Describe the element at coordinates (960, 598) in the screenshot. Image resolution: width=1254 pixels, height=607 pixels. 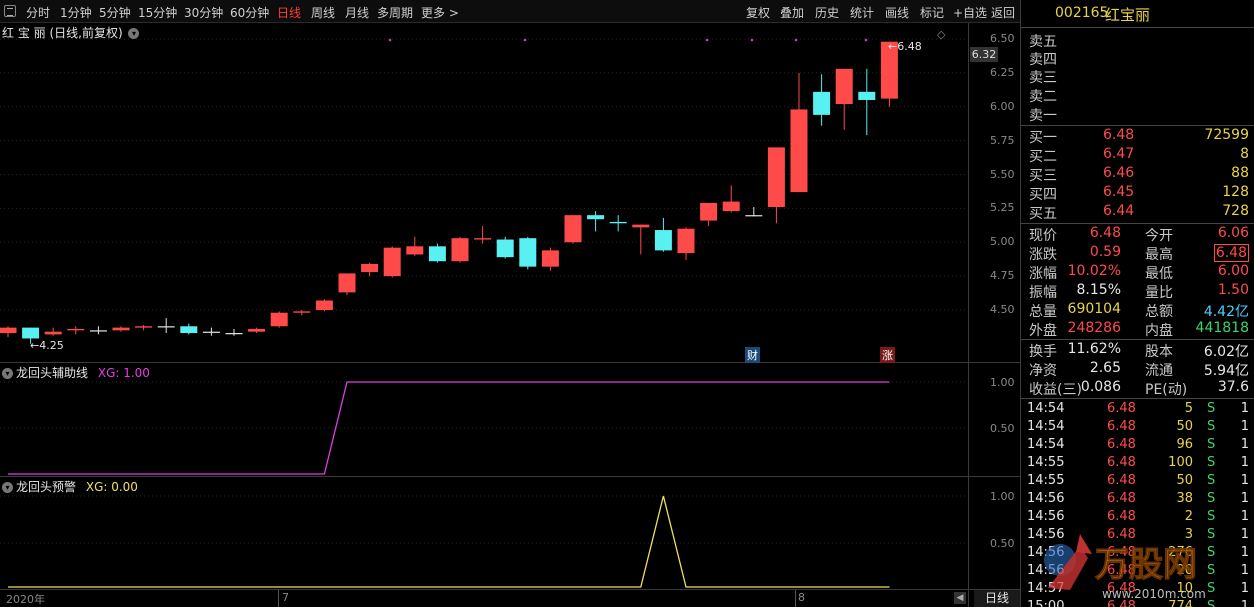
I see `scroll-left-icon: ◀` at that location.